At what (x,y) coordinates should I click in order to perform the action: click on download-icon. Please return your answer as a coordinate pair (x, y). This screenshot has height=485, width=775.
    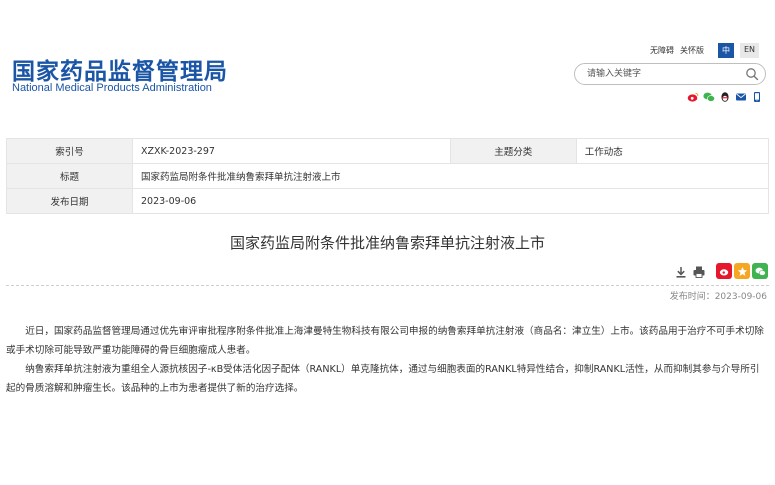
    Looking at the image, I should click on (681, 272).